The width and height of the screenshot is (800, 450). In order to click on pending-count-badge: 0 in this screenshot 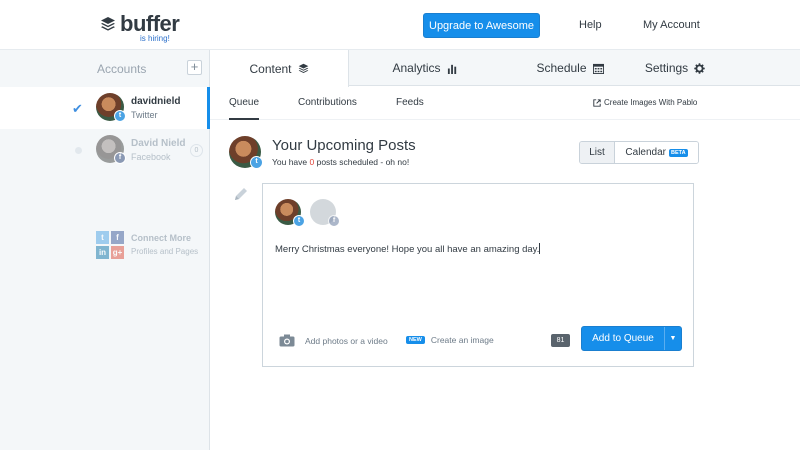, I will do `click(196, 150)`.